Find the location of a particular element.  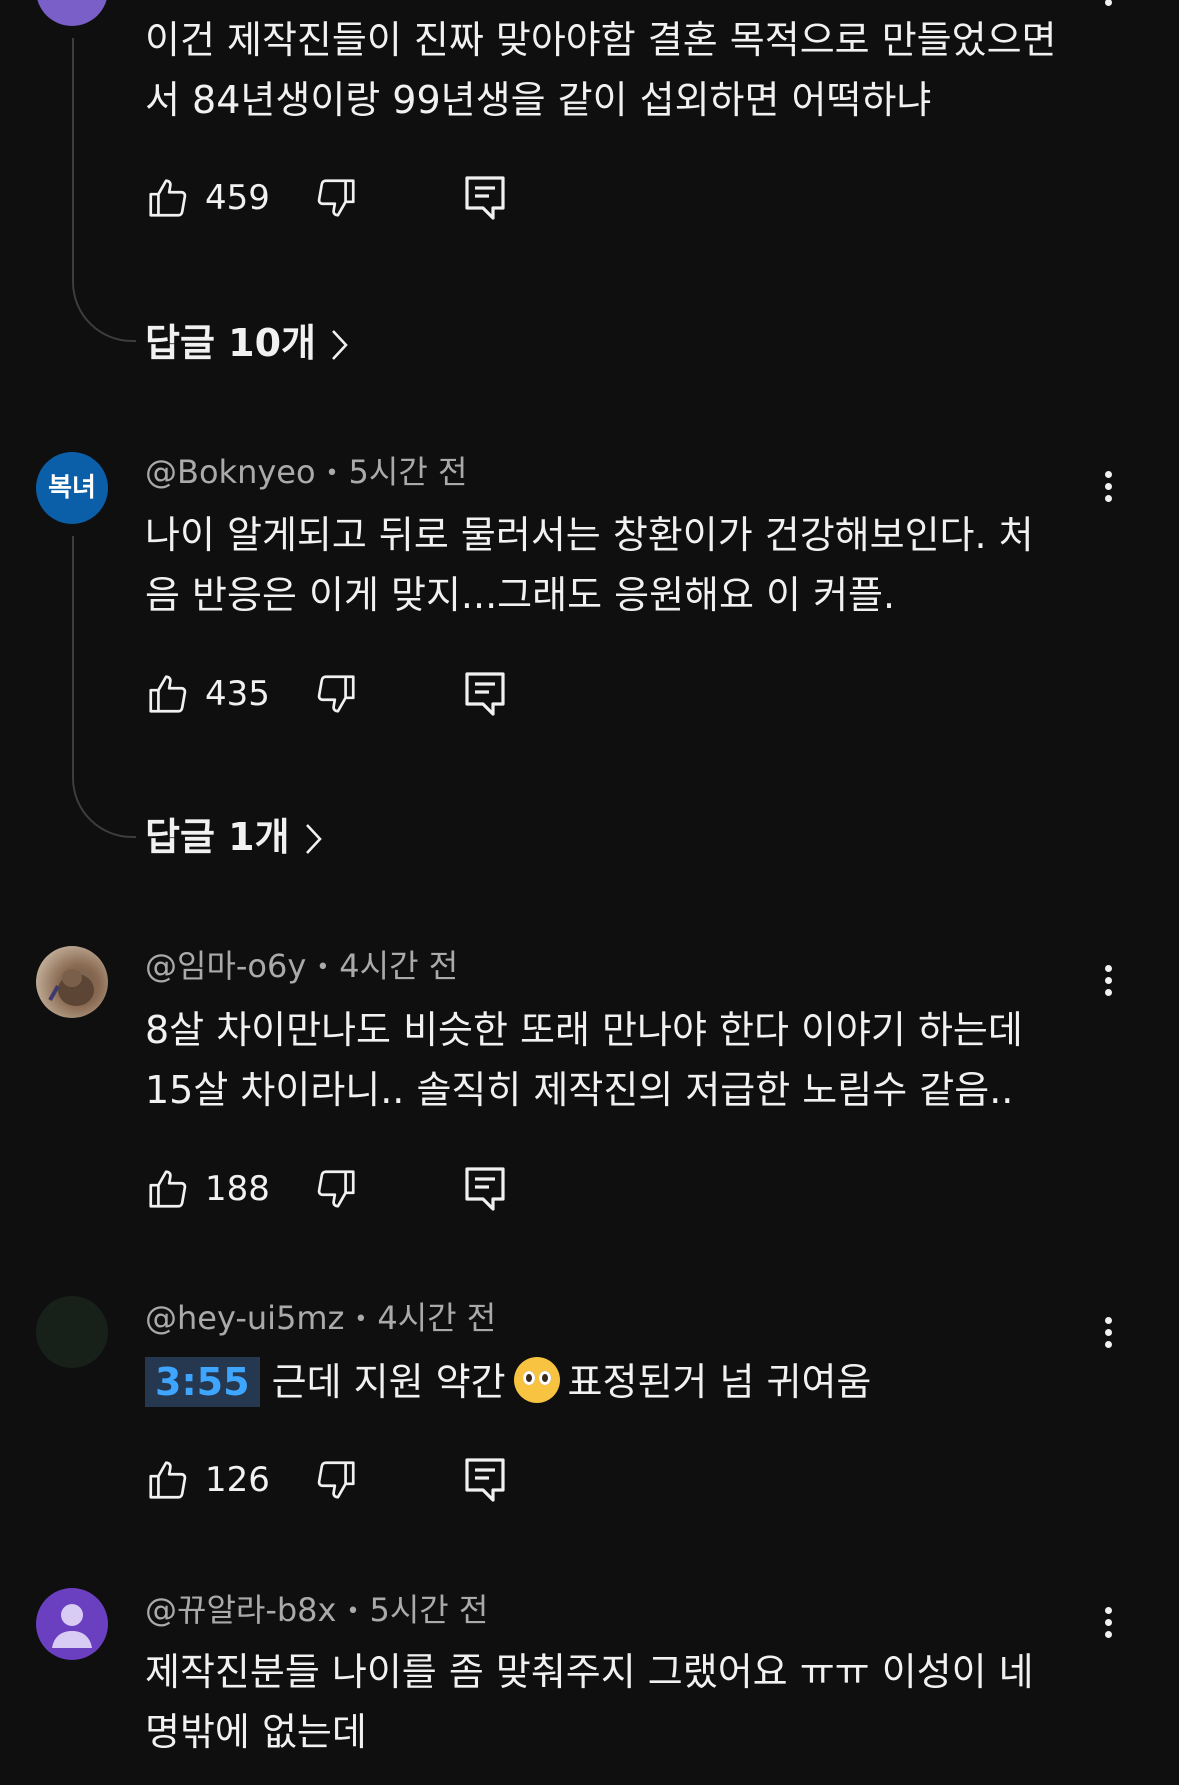

comment-actions: 435 is located at coordinates (345, 694).